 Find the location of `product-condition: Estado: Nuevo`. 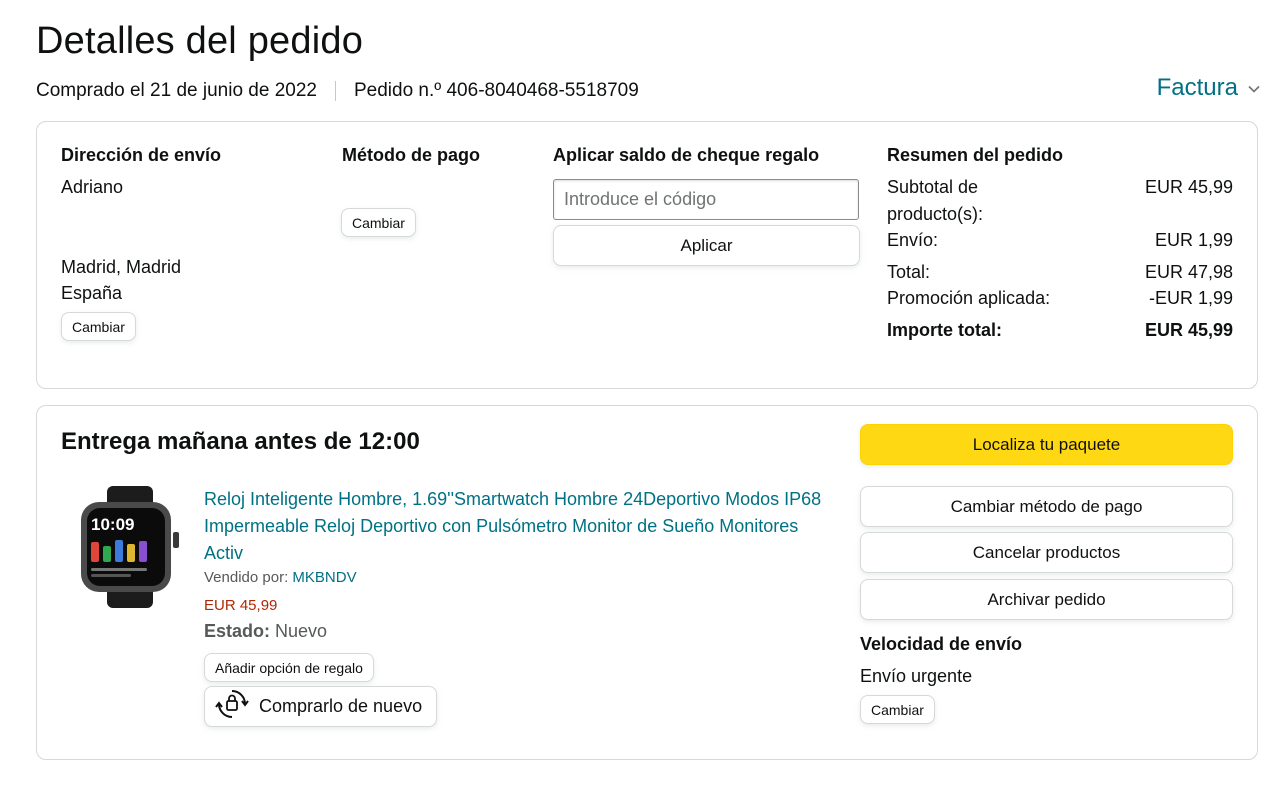

product-condition: Estado: Nuevo is located at coordinates (265, 631).